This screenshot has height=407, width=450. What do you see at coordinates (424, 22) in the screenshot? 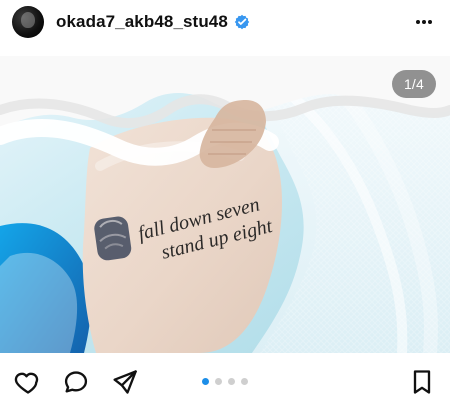
I see `more-options-icon` at bounding box center [424, 22].